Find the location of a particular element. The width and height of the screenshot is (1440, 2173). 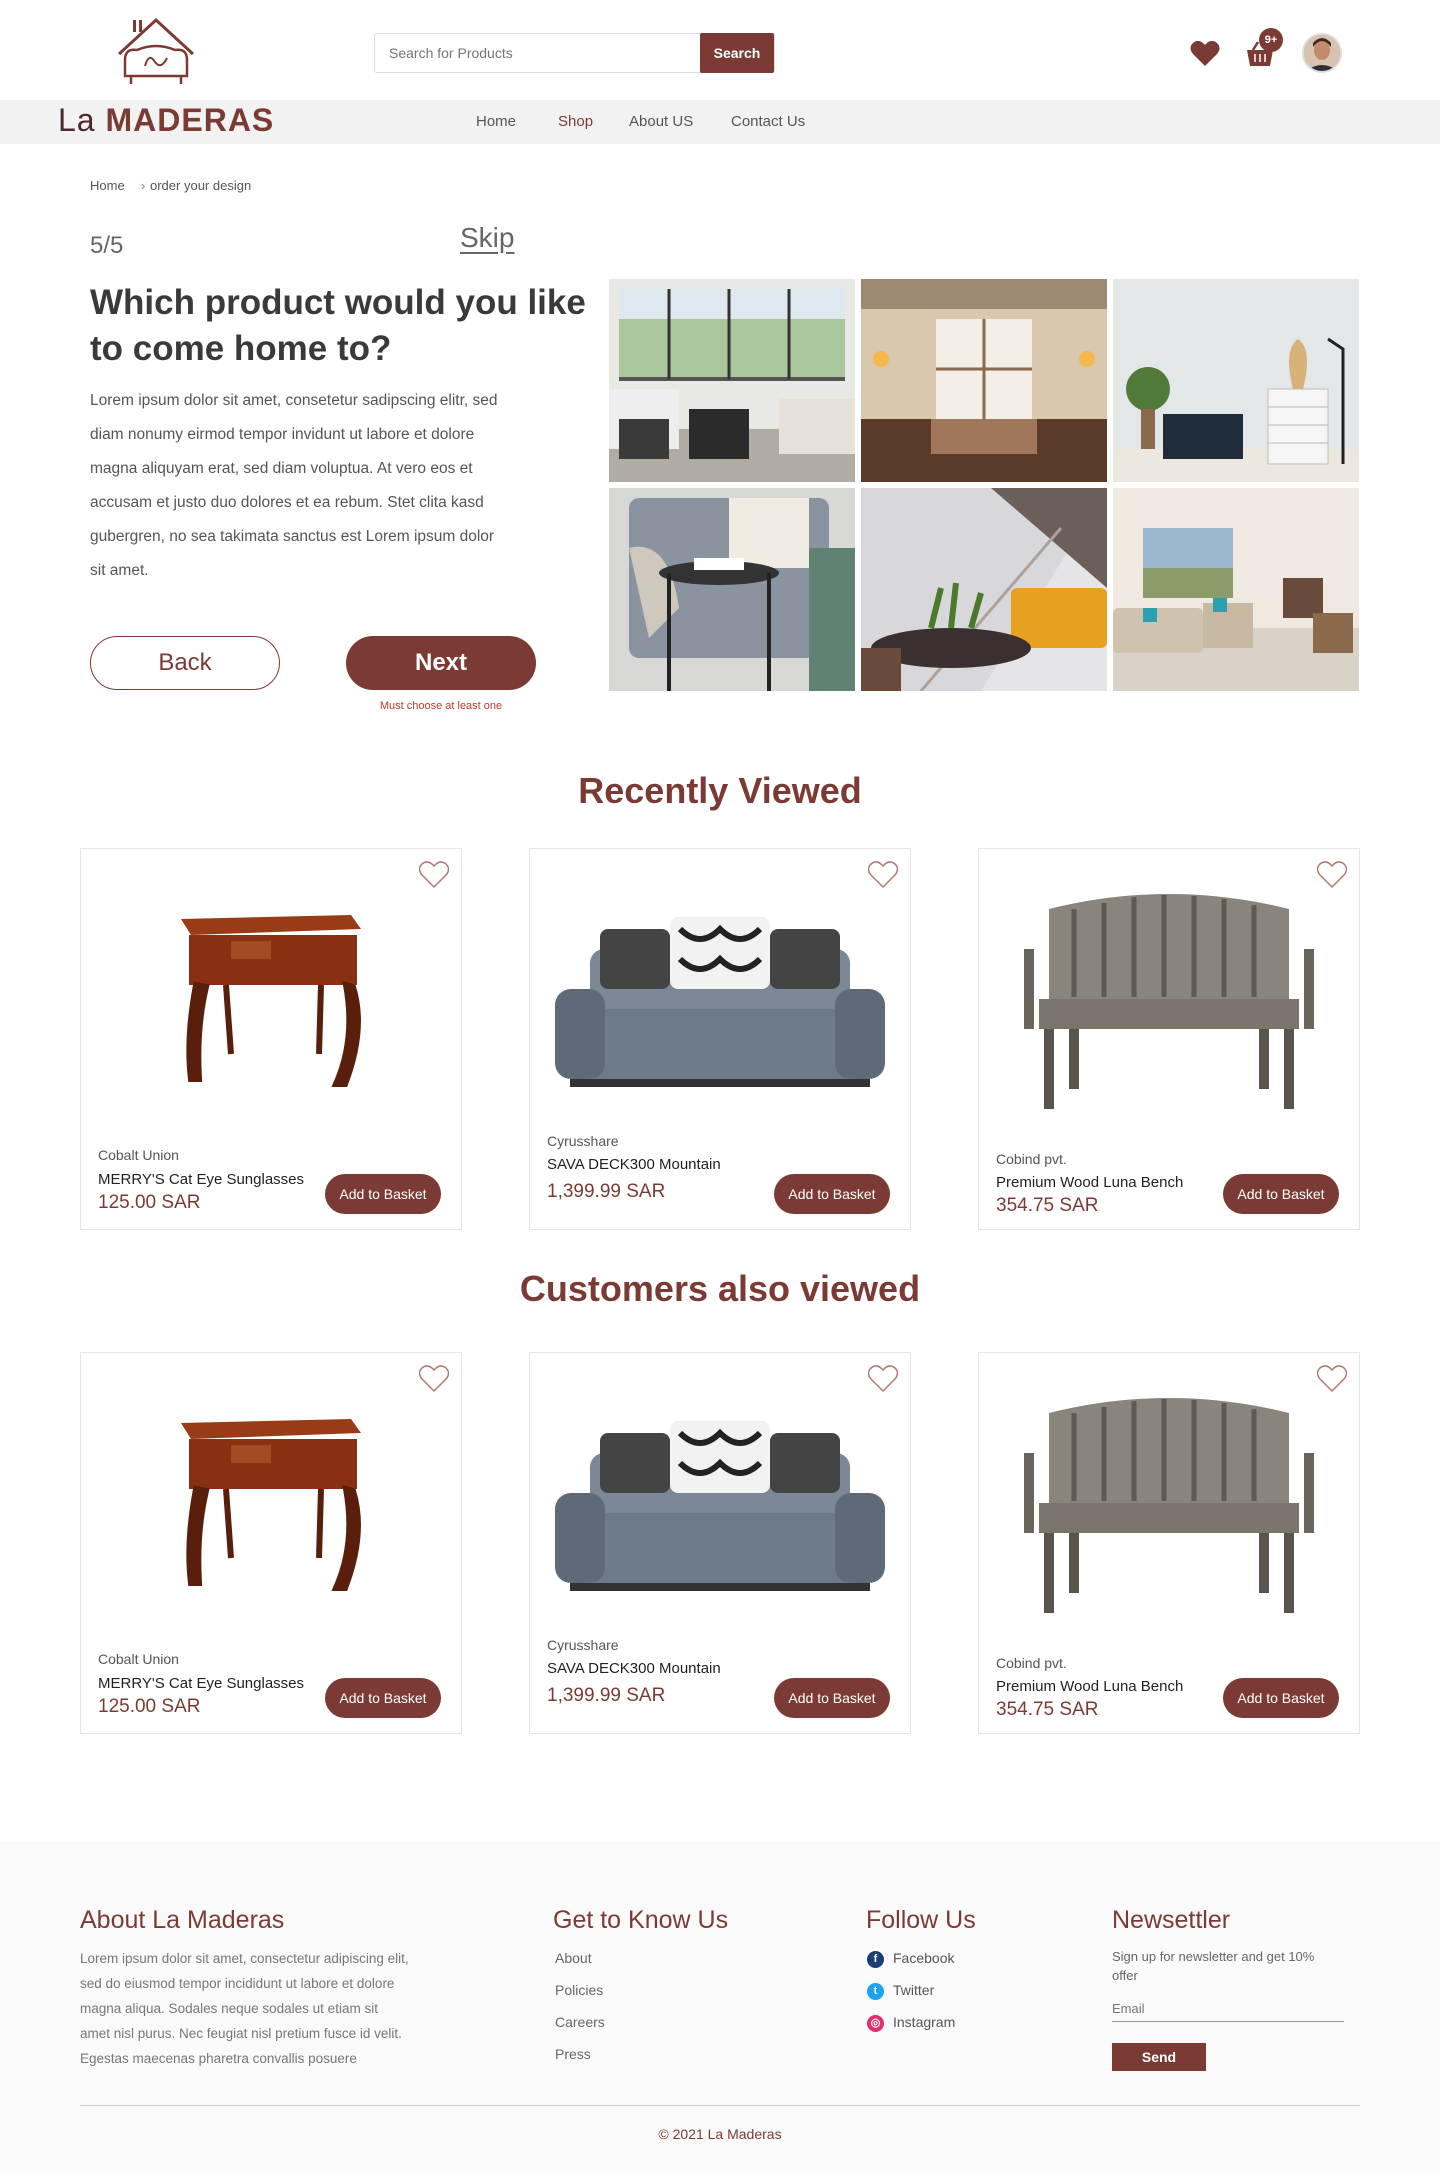

back-button: Back is located at coordinates (185, 663).